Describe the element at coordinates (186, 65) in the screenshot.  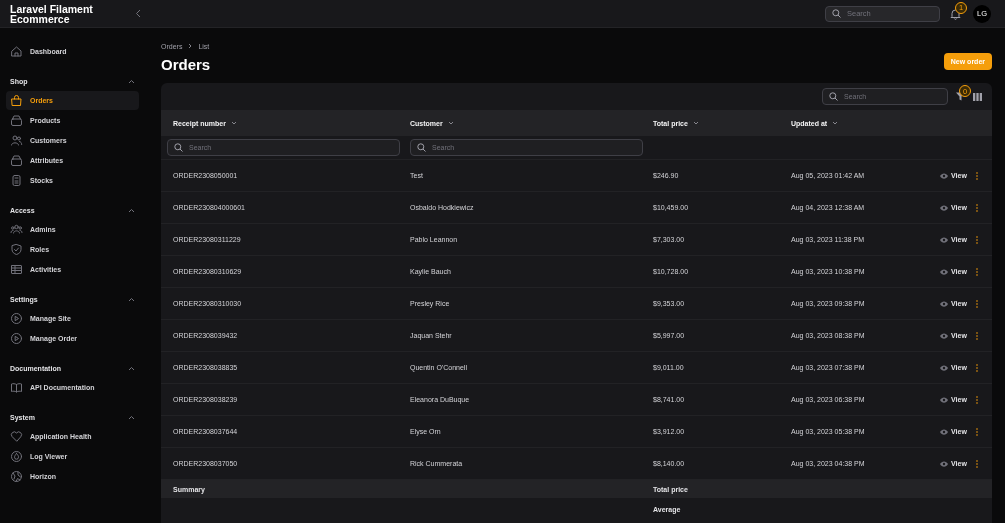
I see `page-title: Orders` at that location.